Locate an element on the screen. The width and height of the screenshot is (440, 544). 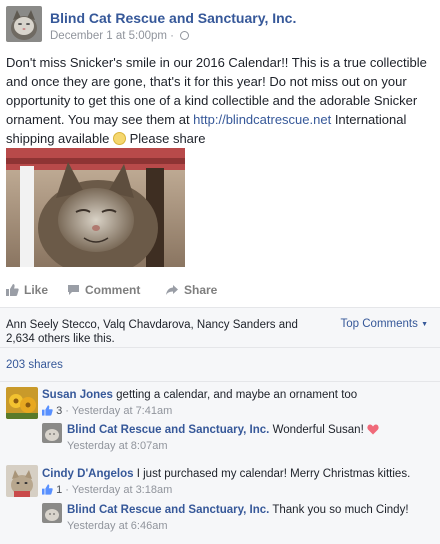
post-meta: December 1 at 5:00pm · is located at coordinates (120, 36).